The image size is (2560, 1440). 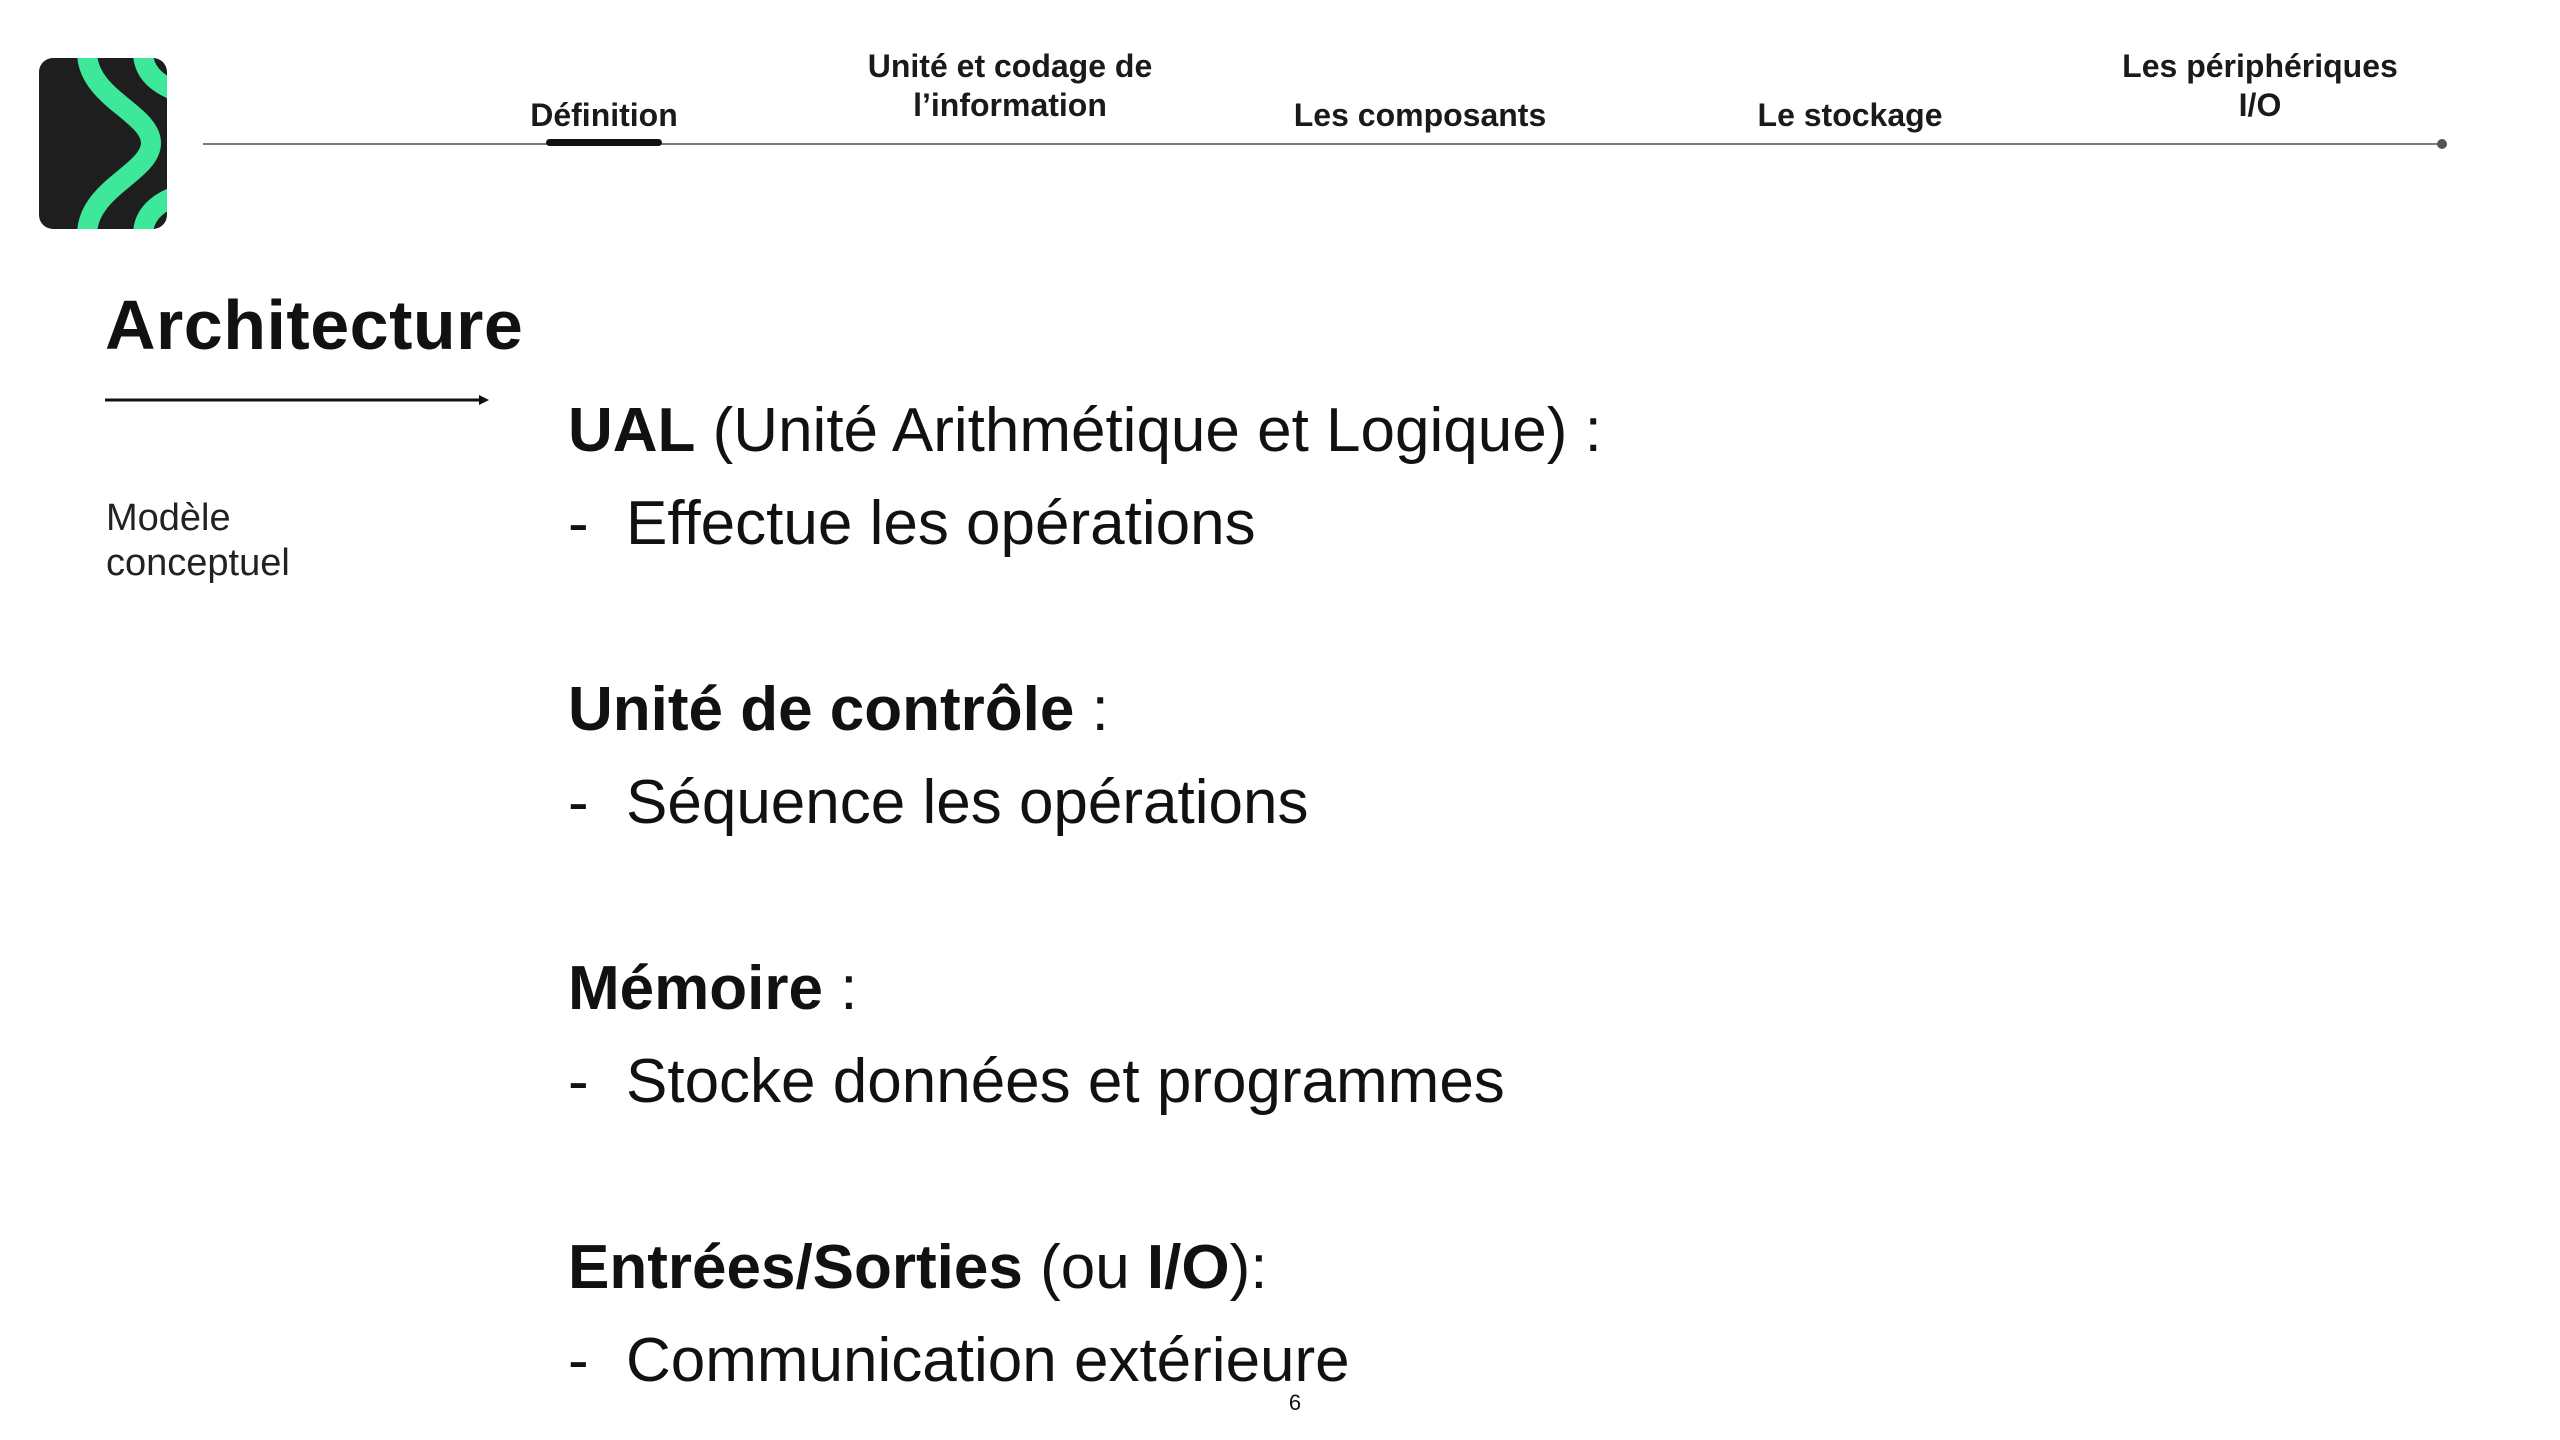 I want to click on page-number: 6, so click(x=1295, y=1402).